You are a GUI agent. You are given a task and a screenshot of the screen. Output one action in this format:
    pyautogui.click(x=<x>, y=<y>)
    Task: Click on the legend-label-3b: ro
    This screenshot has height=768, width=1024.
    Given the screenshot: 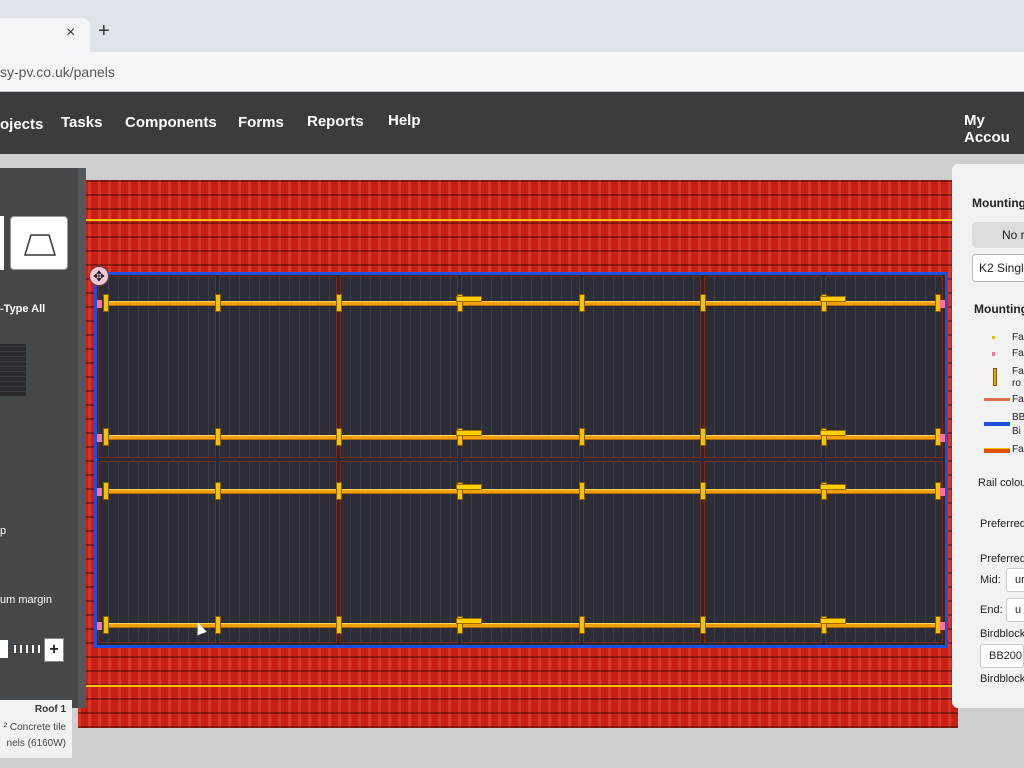 What is the action you would take?
    pyautogui.click(x=1016, y=383)
    